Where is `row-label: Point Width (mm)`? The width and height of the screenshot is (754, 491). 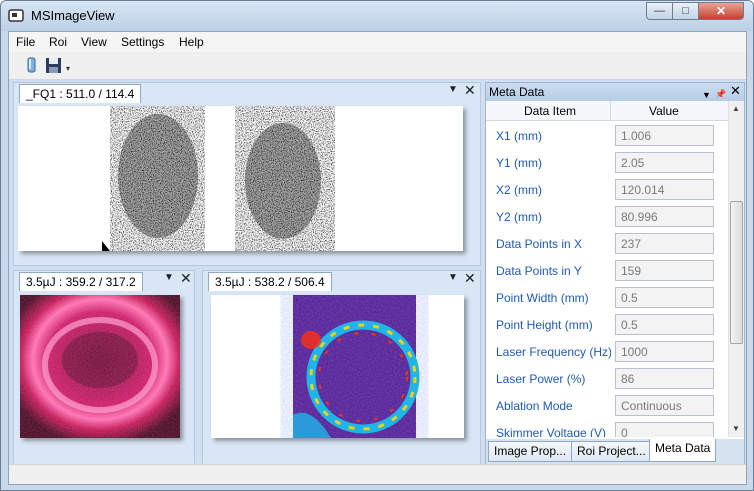
row-label: Point Width (mm) is located at coordinates (542, 298).